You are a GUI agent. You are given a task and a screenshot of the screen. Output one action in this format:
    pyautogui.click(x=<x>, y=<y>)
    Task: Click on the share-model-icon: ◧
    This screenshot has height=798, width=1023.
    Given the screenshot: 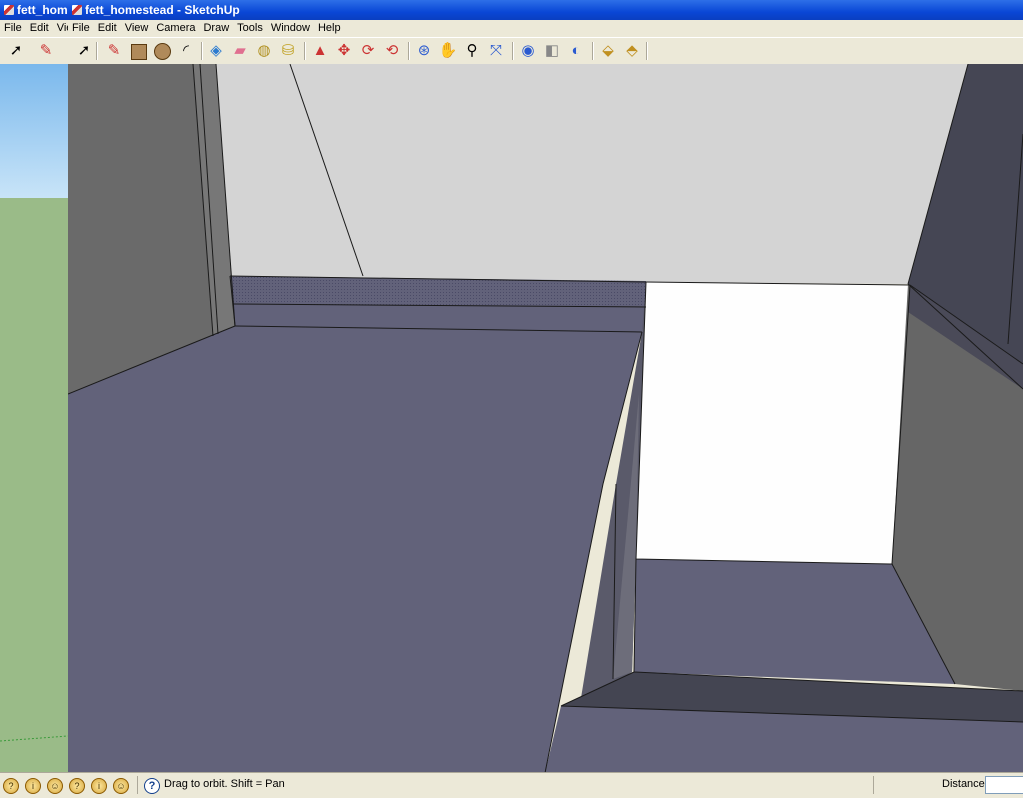 What is the action you would take?
    pyautogui.click(x=552, y=51)
    